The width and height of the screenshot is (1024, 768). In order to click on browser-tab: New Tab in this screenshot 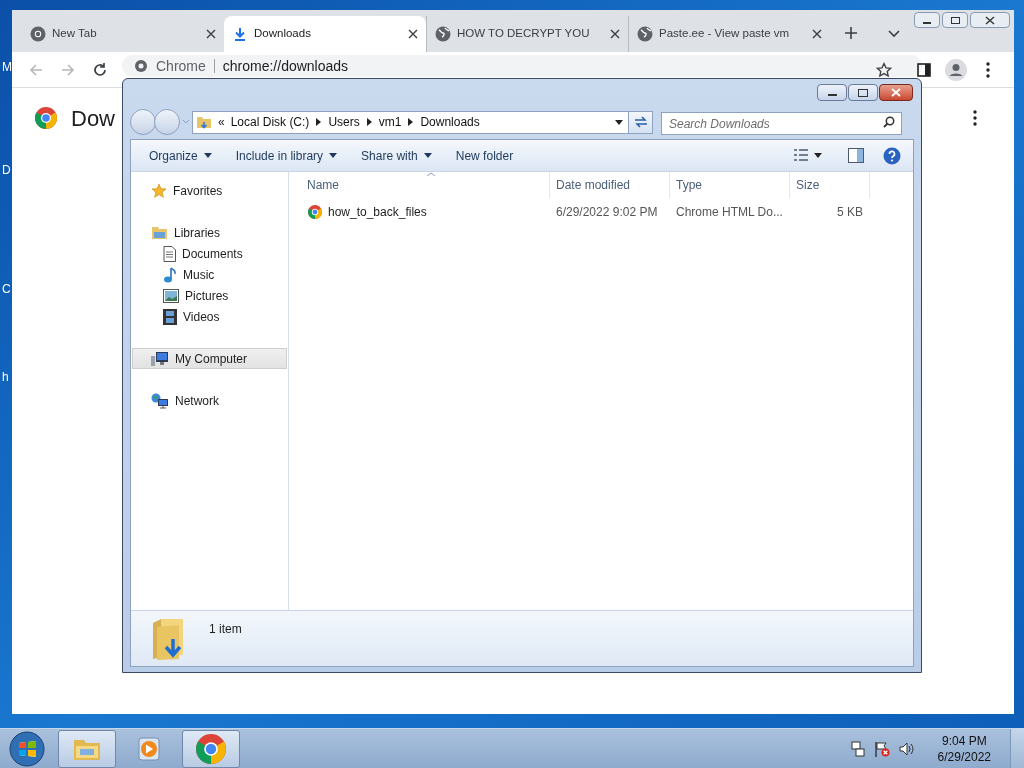, I will do `click(123, 34)`.